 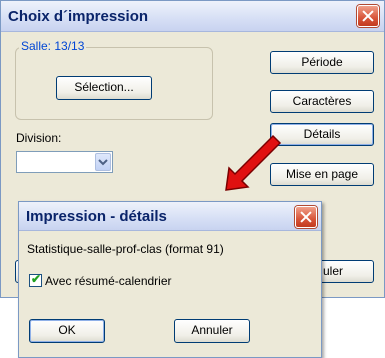 I want to click on mise-en-page-button: Mise en page, so click(x=322, y=174).